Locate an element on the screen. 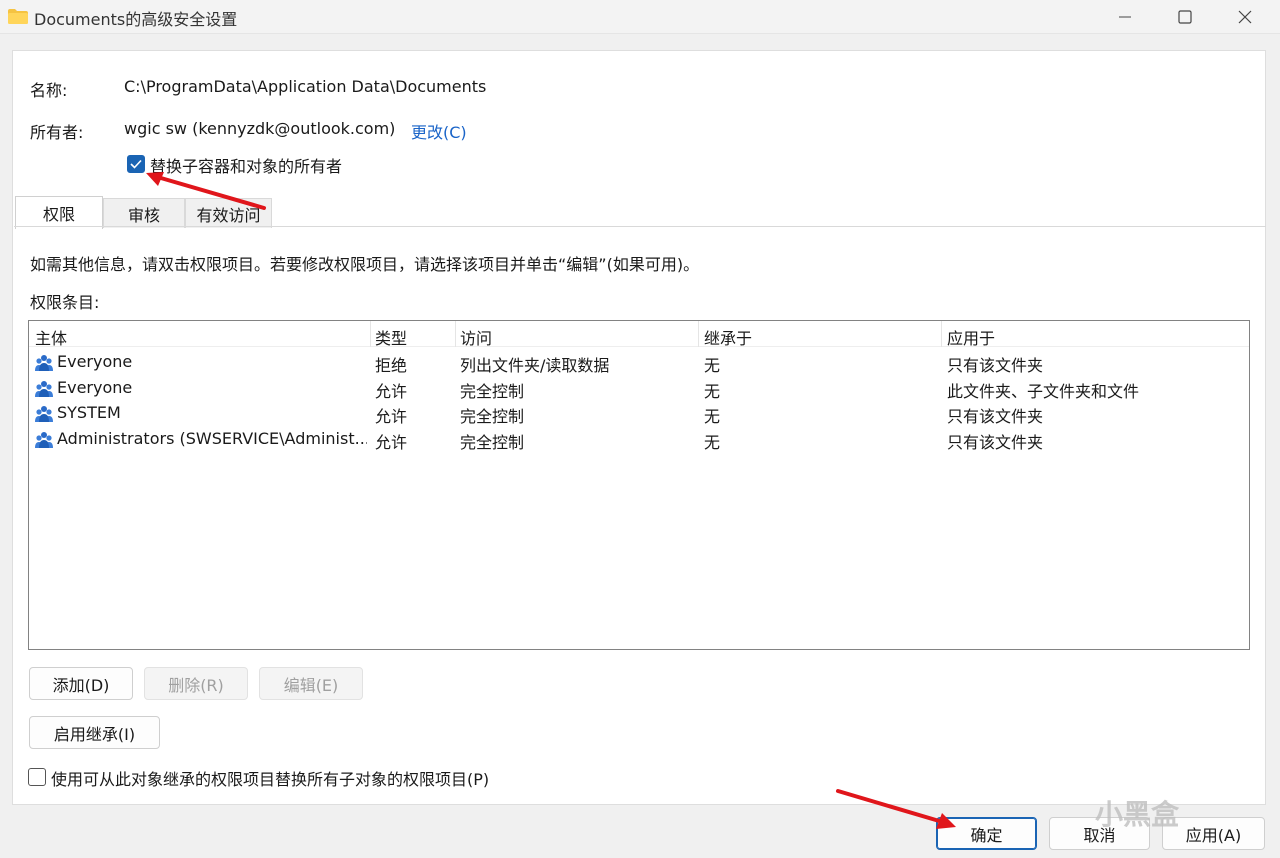  close-icon is located at coordinates (1245, 17).